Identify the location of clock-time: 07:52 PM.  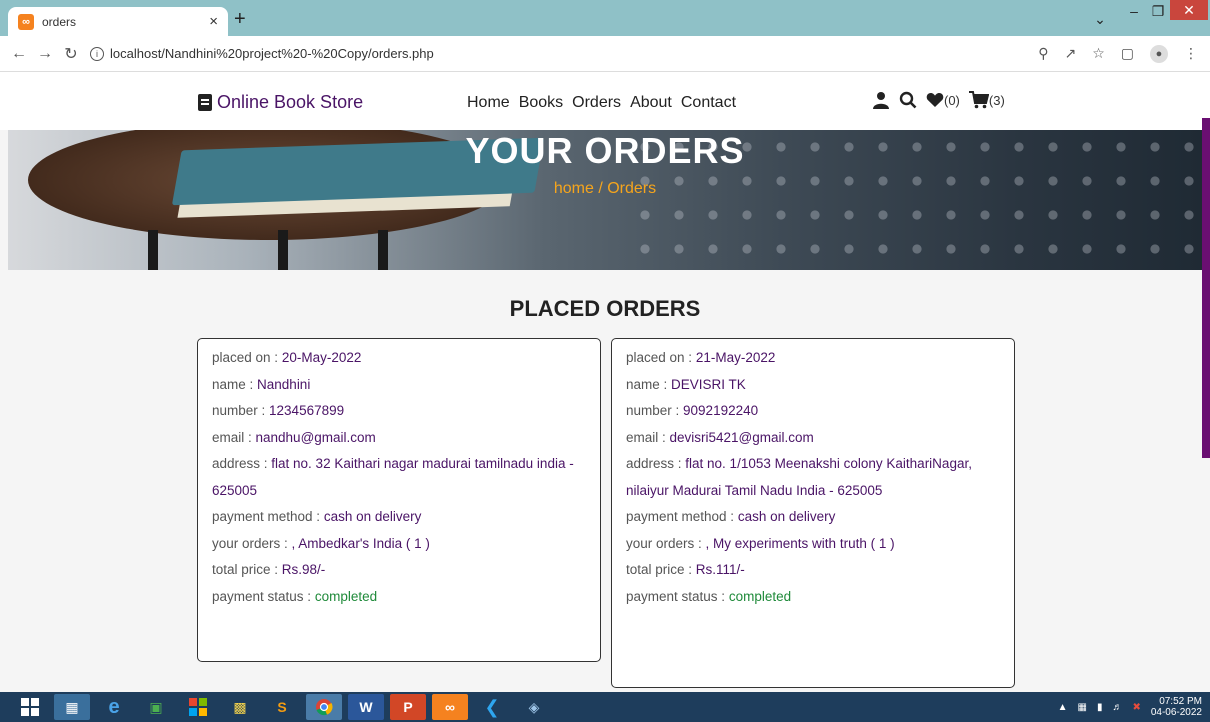
(1180, 701).